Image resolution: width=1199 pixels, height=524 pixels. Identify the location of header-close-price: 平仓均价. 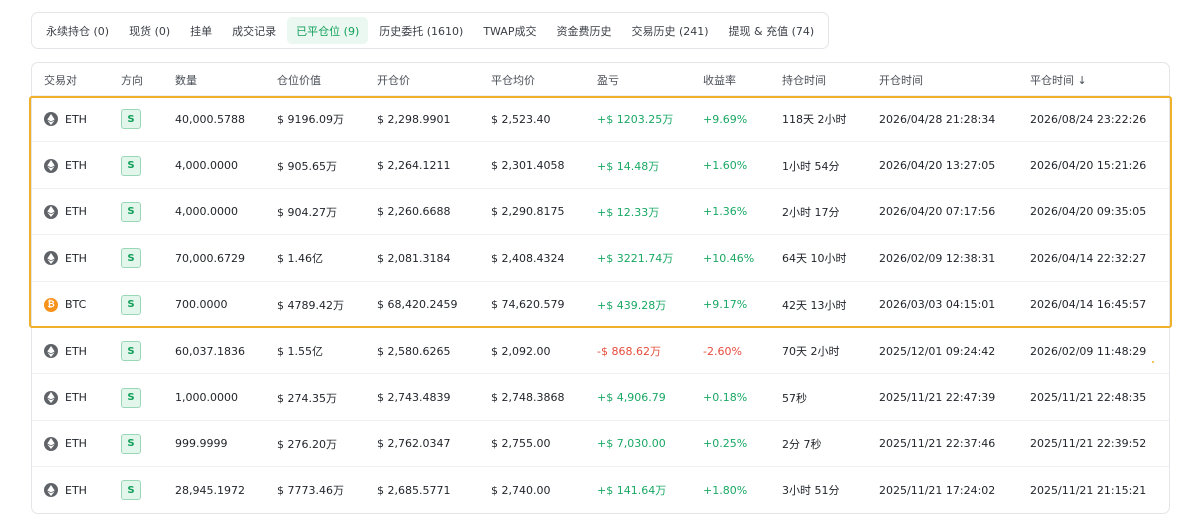
(513, 80).